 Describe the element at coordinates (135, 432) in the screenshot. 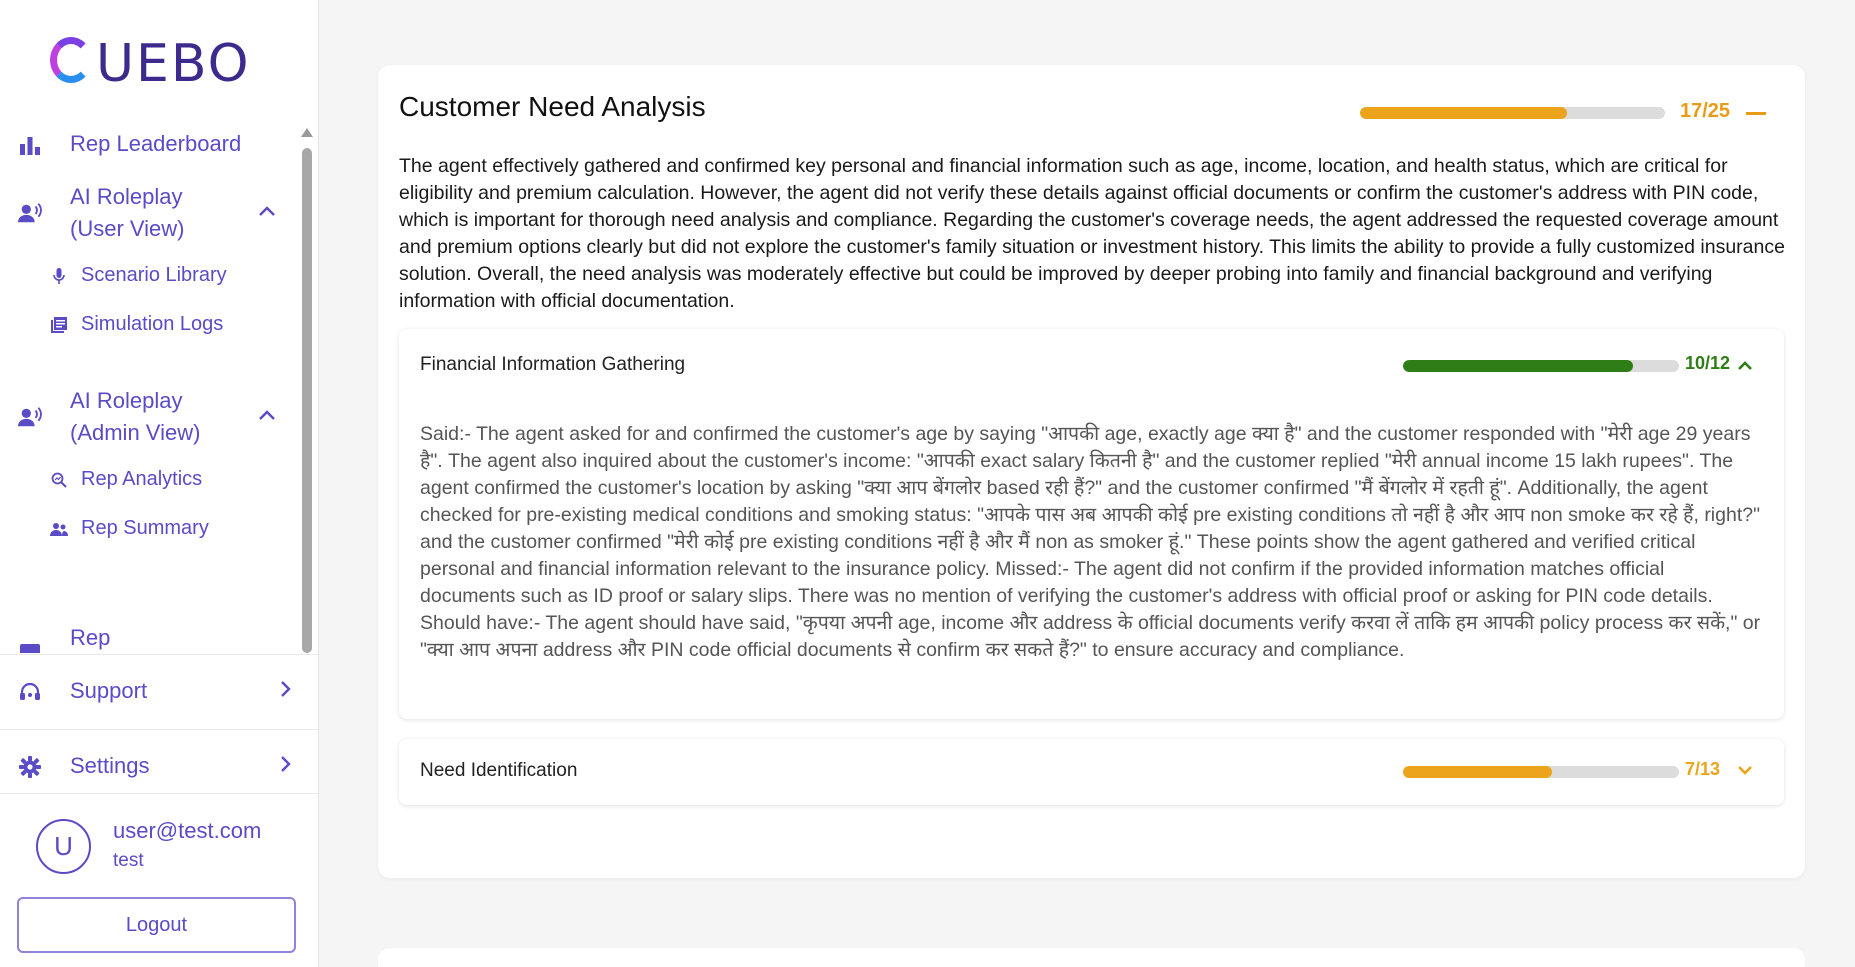

I see `sidebar-item-label-line2: (Admin View)` at that location.